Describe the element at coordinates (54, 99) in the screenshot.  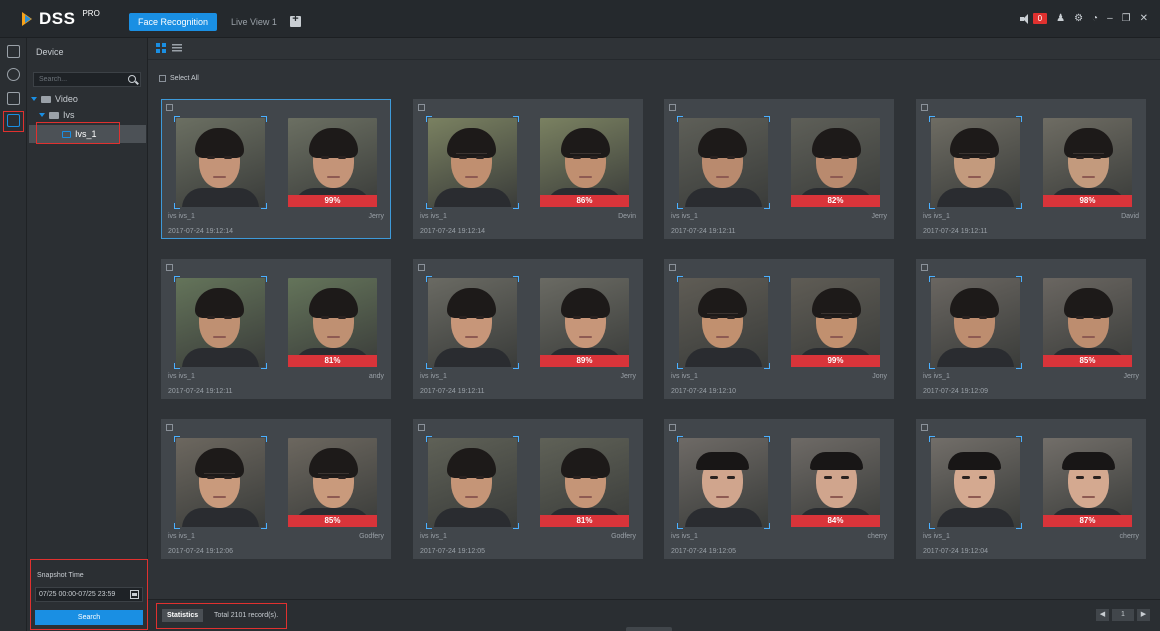
I see `tree-node-video: Video` at that location.